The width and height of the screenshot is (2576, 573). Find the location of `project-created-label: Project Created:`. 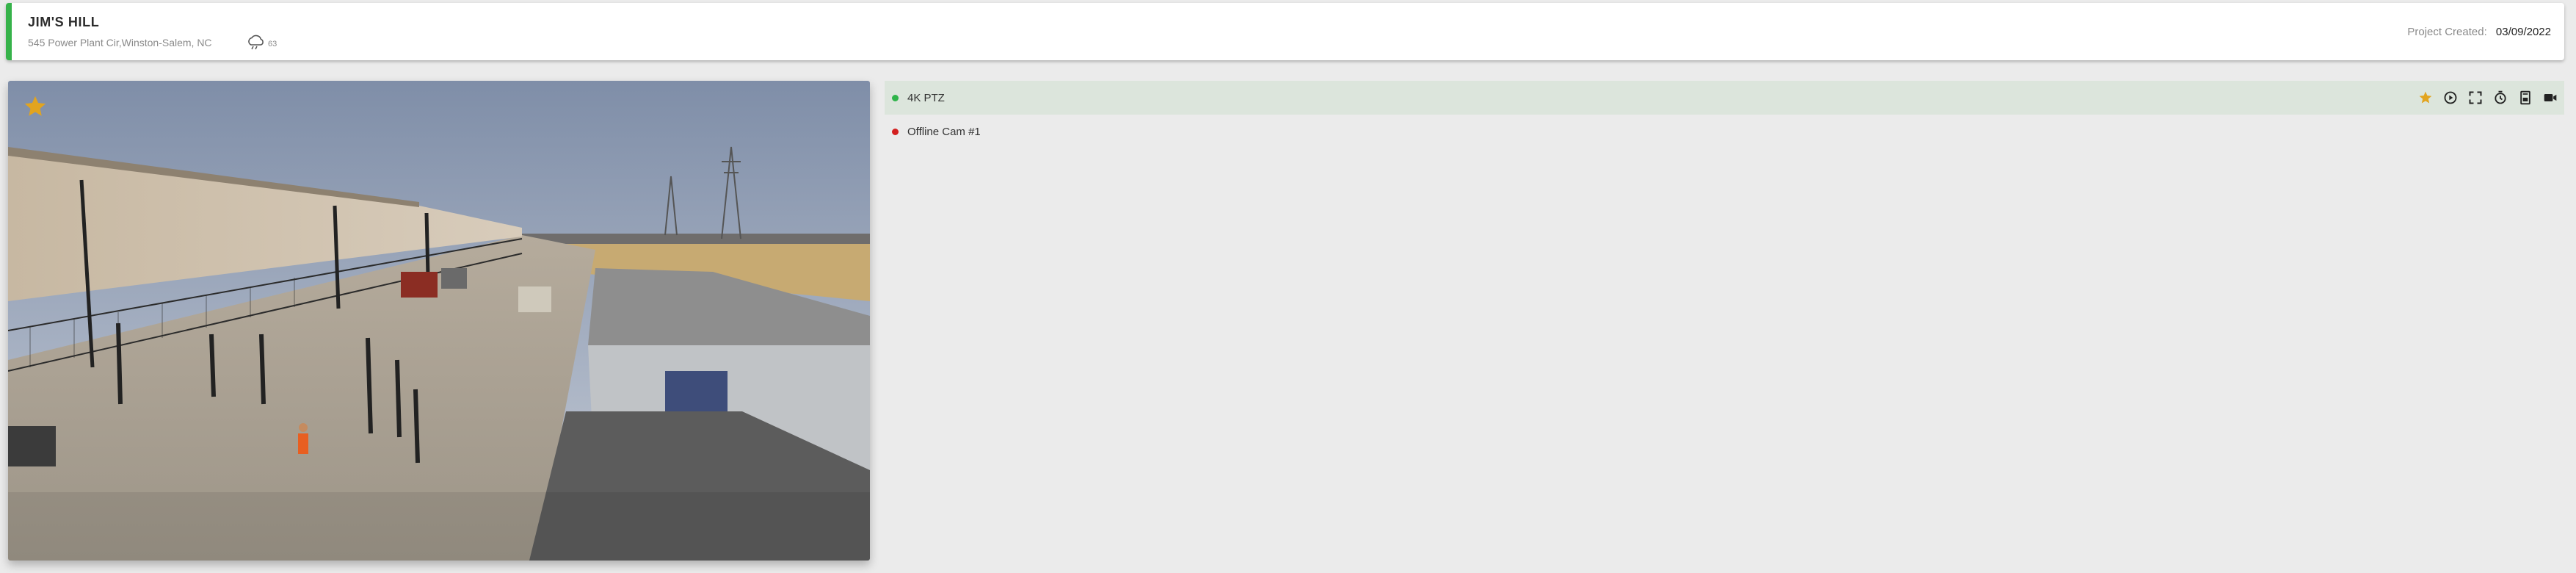

project-created-label: Project Created: is located at coordinates (2447, 32).